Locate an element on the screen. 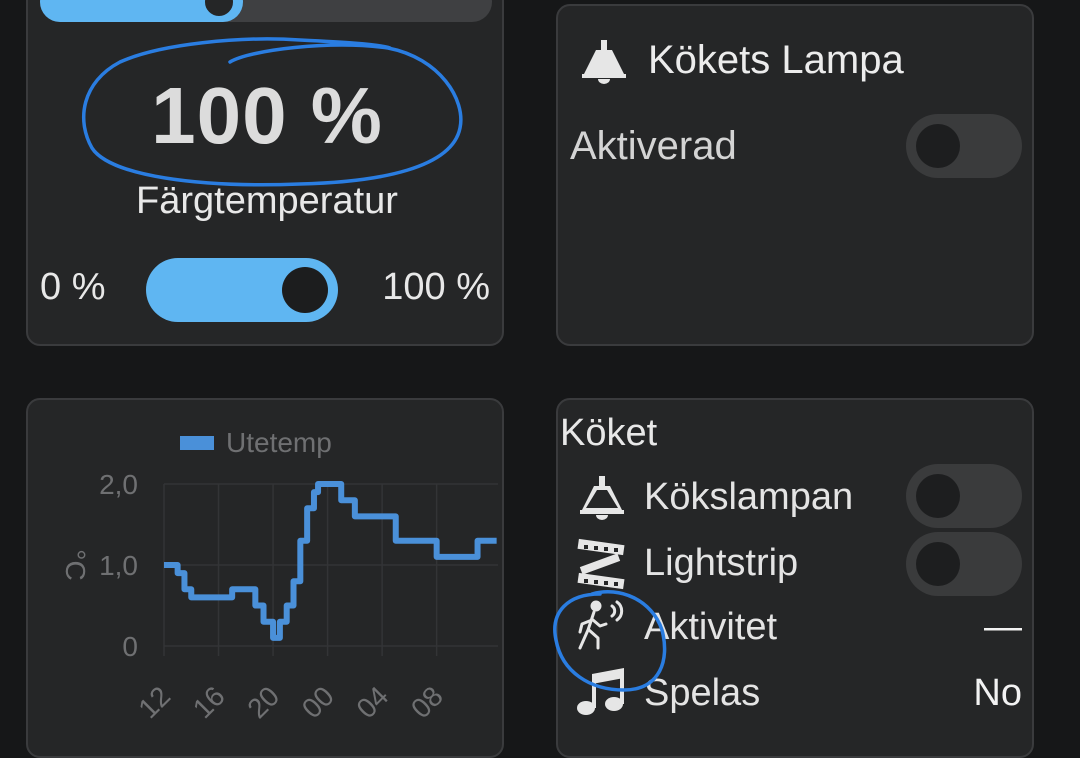  row-label-kokslampan: Kökslampan is located at coordinates (749, 497).